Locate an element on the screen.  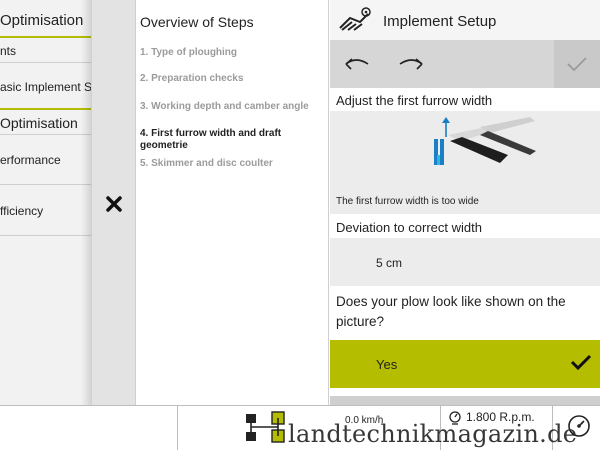
arrow-left-icon is located at coordinates (357, 64).